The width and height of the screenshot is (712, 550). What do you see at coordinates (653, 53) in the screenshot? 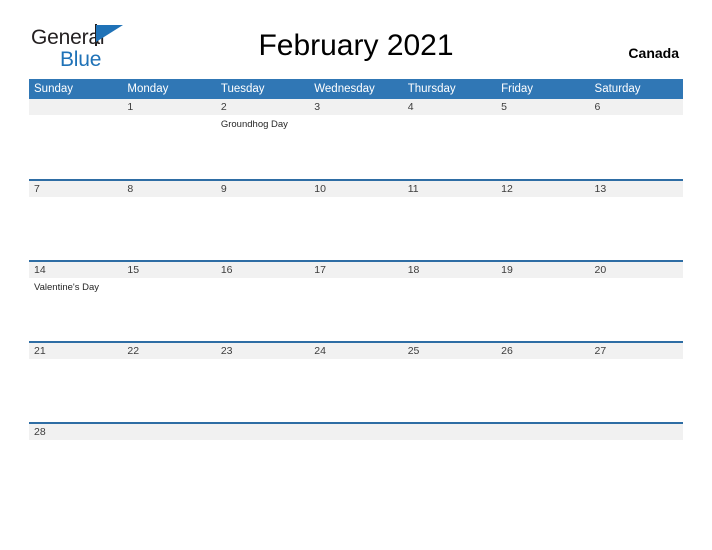
I see `region-label: Canada` at bounding box center [653, 53].